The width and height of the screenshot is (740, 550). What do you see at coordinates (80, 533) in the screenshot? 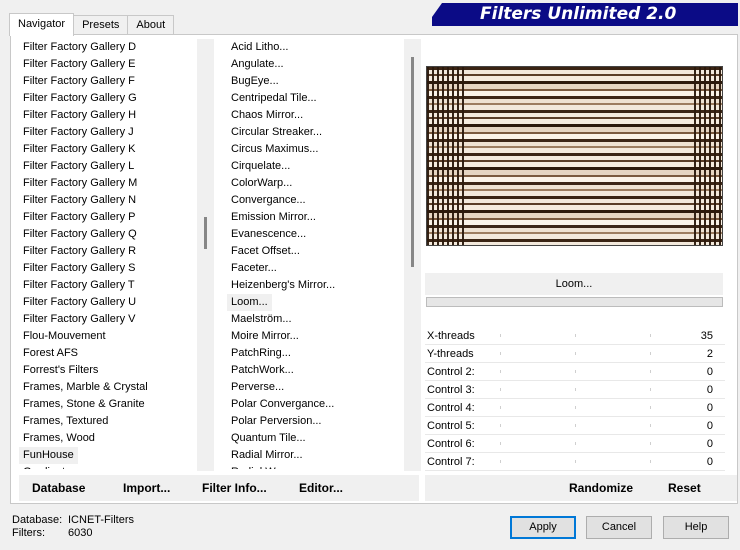
I see `filters-count: 6030` at bounding box center [80, 533].